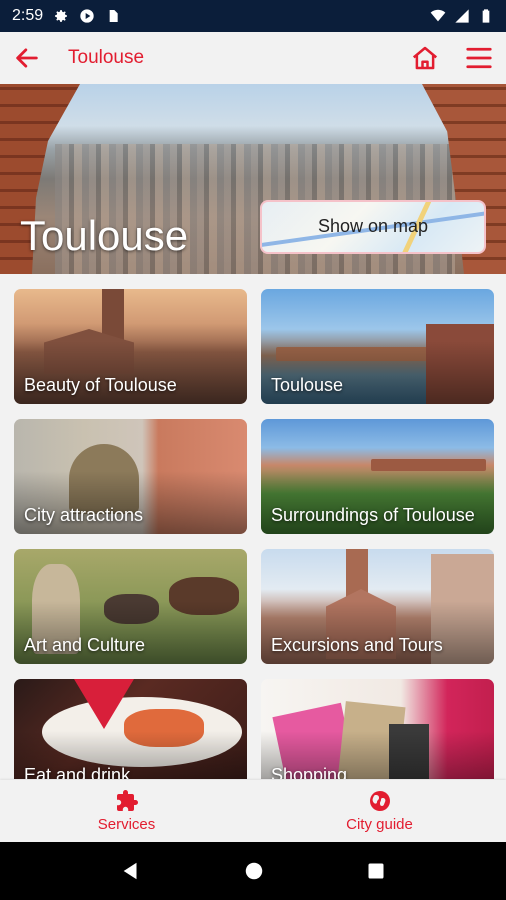 The width and height of the screenshot is (506, 900). I want to click on menu-button, so click(479, 58).